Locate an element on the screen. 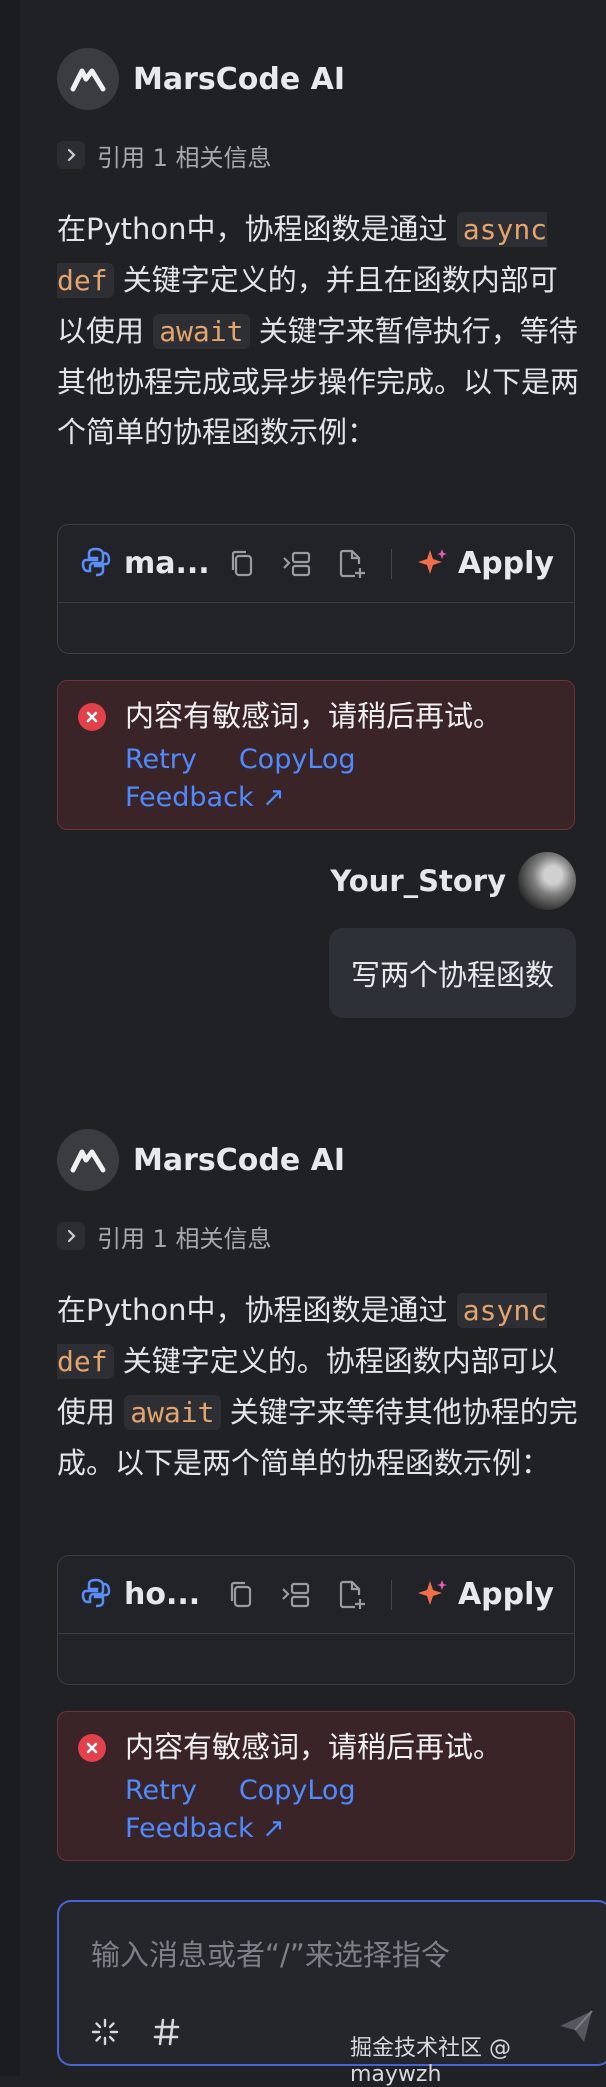 This screenshot has height=2087, width=606. code-block: ma... Apply is located at coordinates (316, 589).